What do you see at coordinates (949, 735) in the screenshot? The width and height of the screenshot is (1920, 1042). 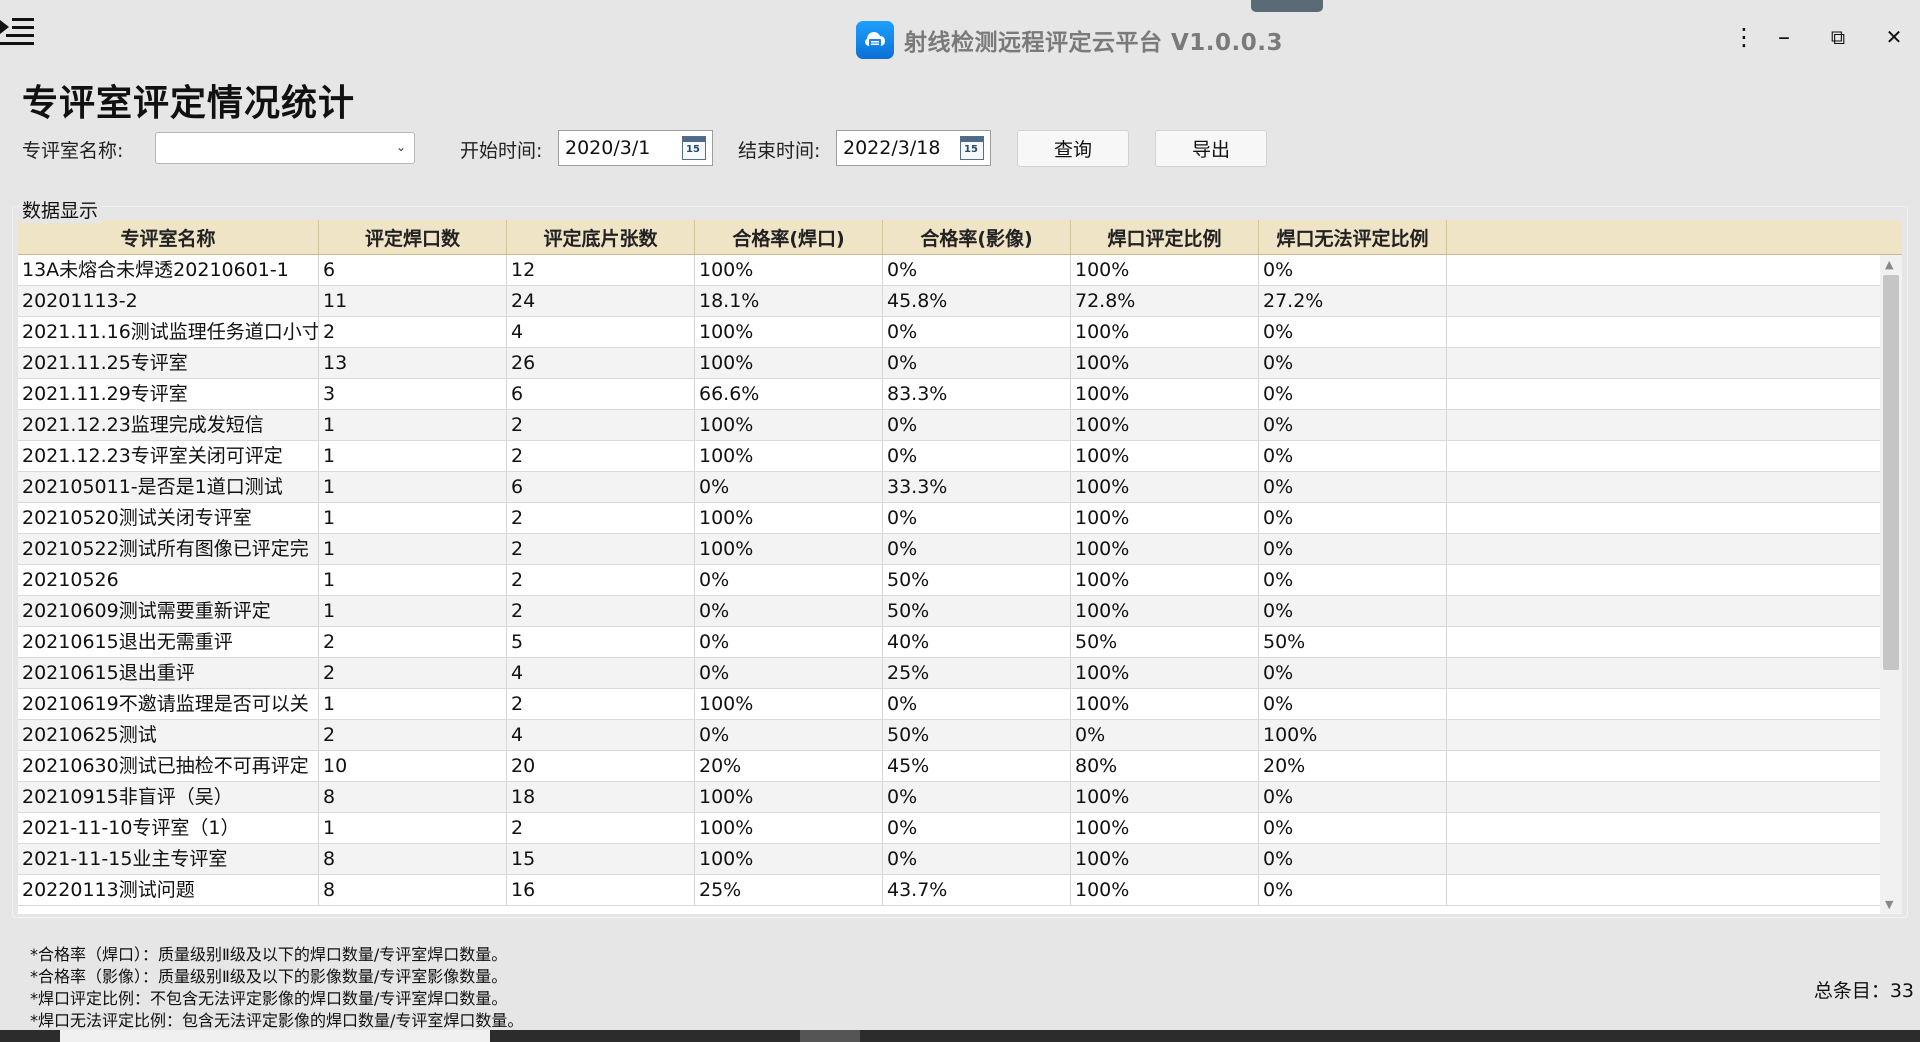 I see `table-row: 20210625测试 2 4 0% 50% 0% 100%` at bounding box center [949, 735].